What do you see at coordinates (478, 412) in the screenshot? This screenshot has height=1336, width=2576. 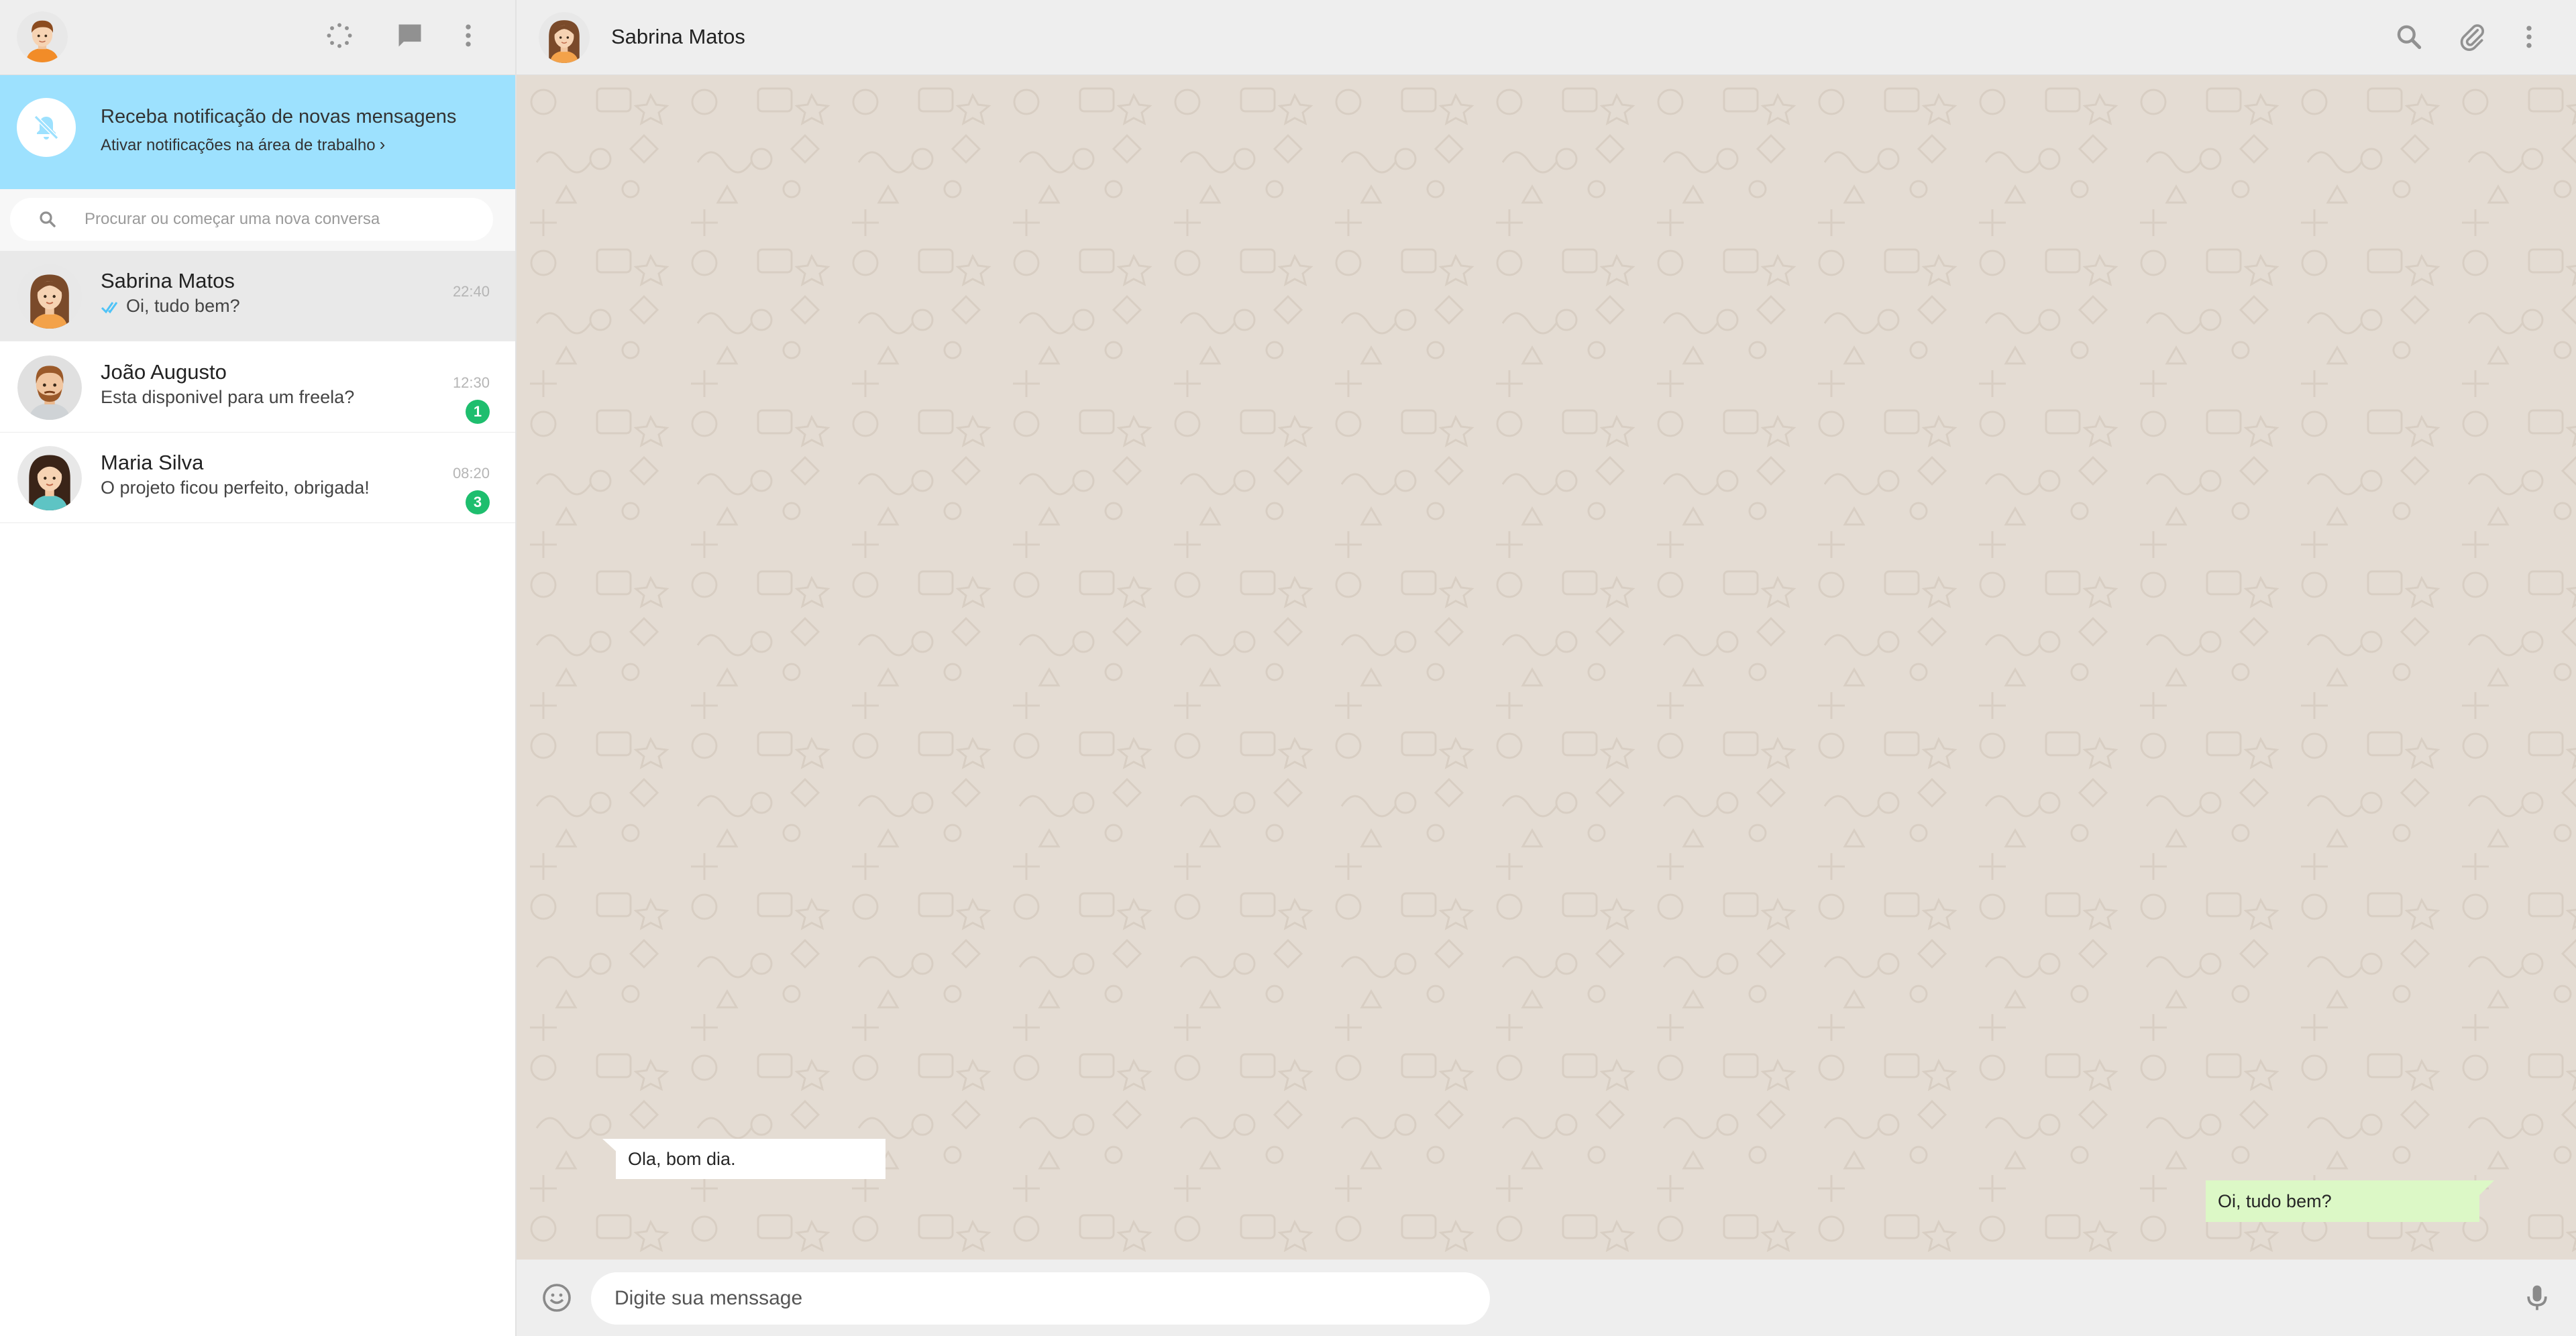 I see `unread-badge: 1` at bounding box center [478, 412].